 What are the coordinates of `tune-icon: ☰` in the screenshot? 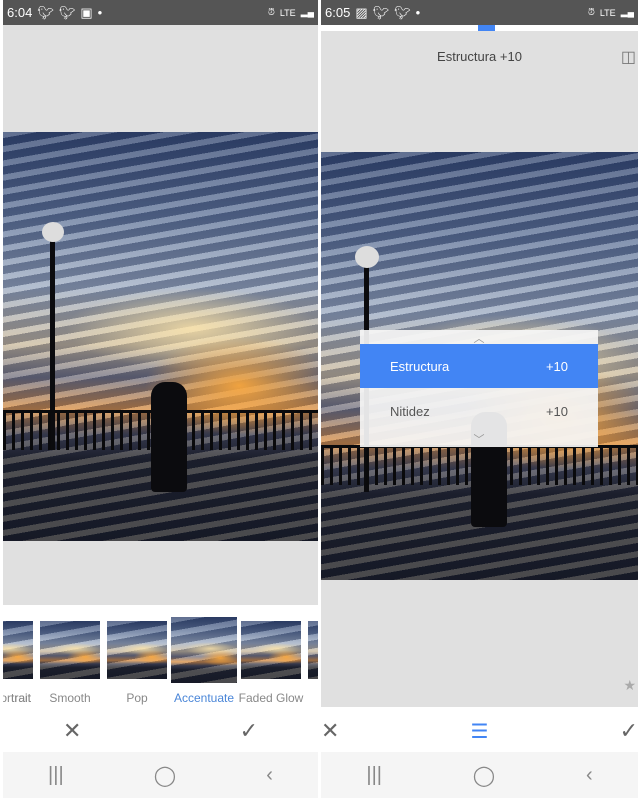 It's located at (480, 731).